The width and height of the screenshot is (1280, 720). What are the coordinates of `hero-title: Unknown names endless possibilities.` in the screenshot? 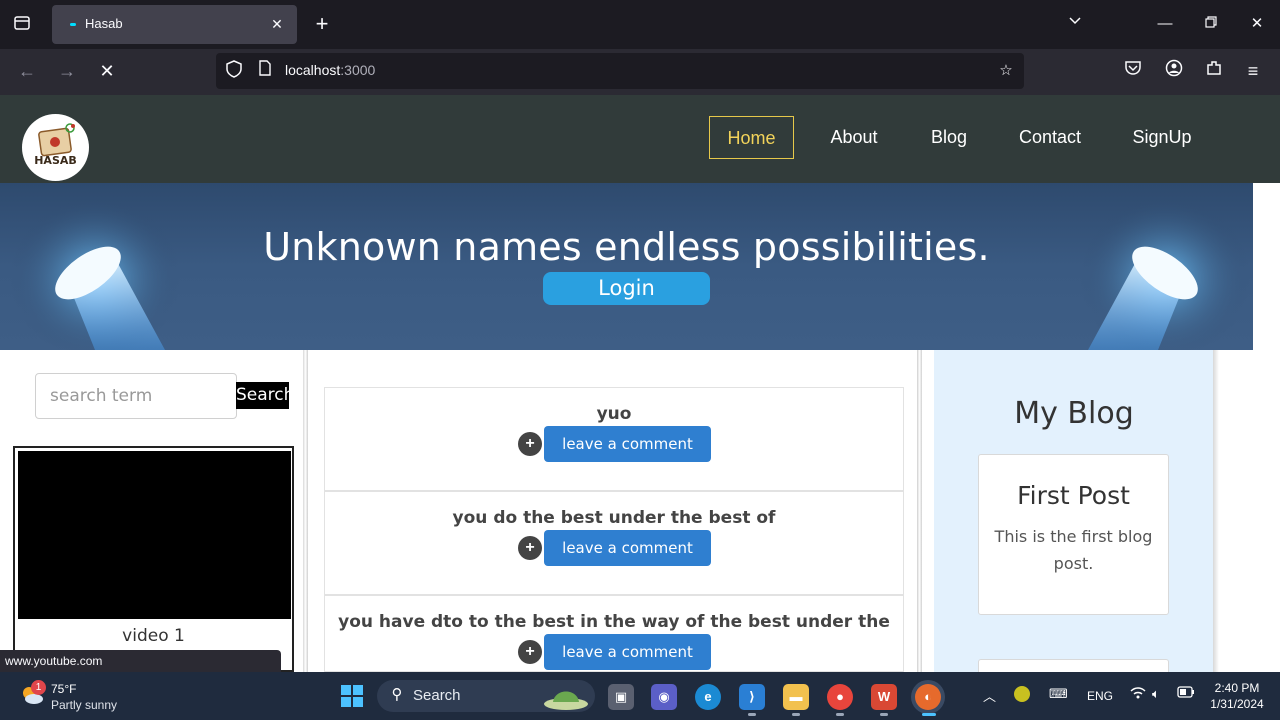 It's located at (626, 247).